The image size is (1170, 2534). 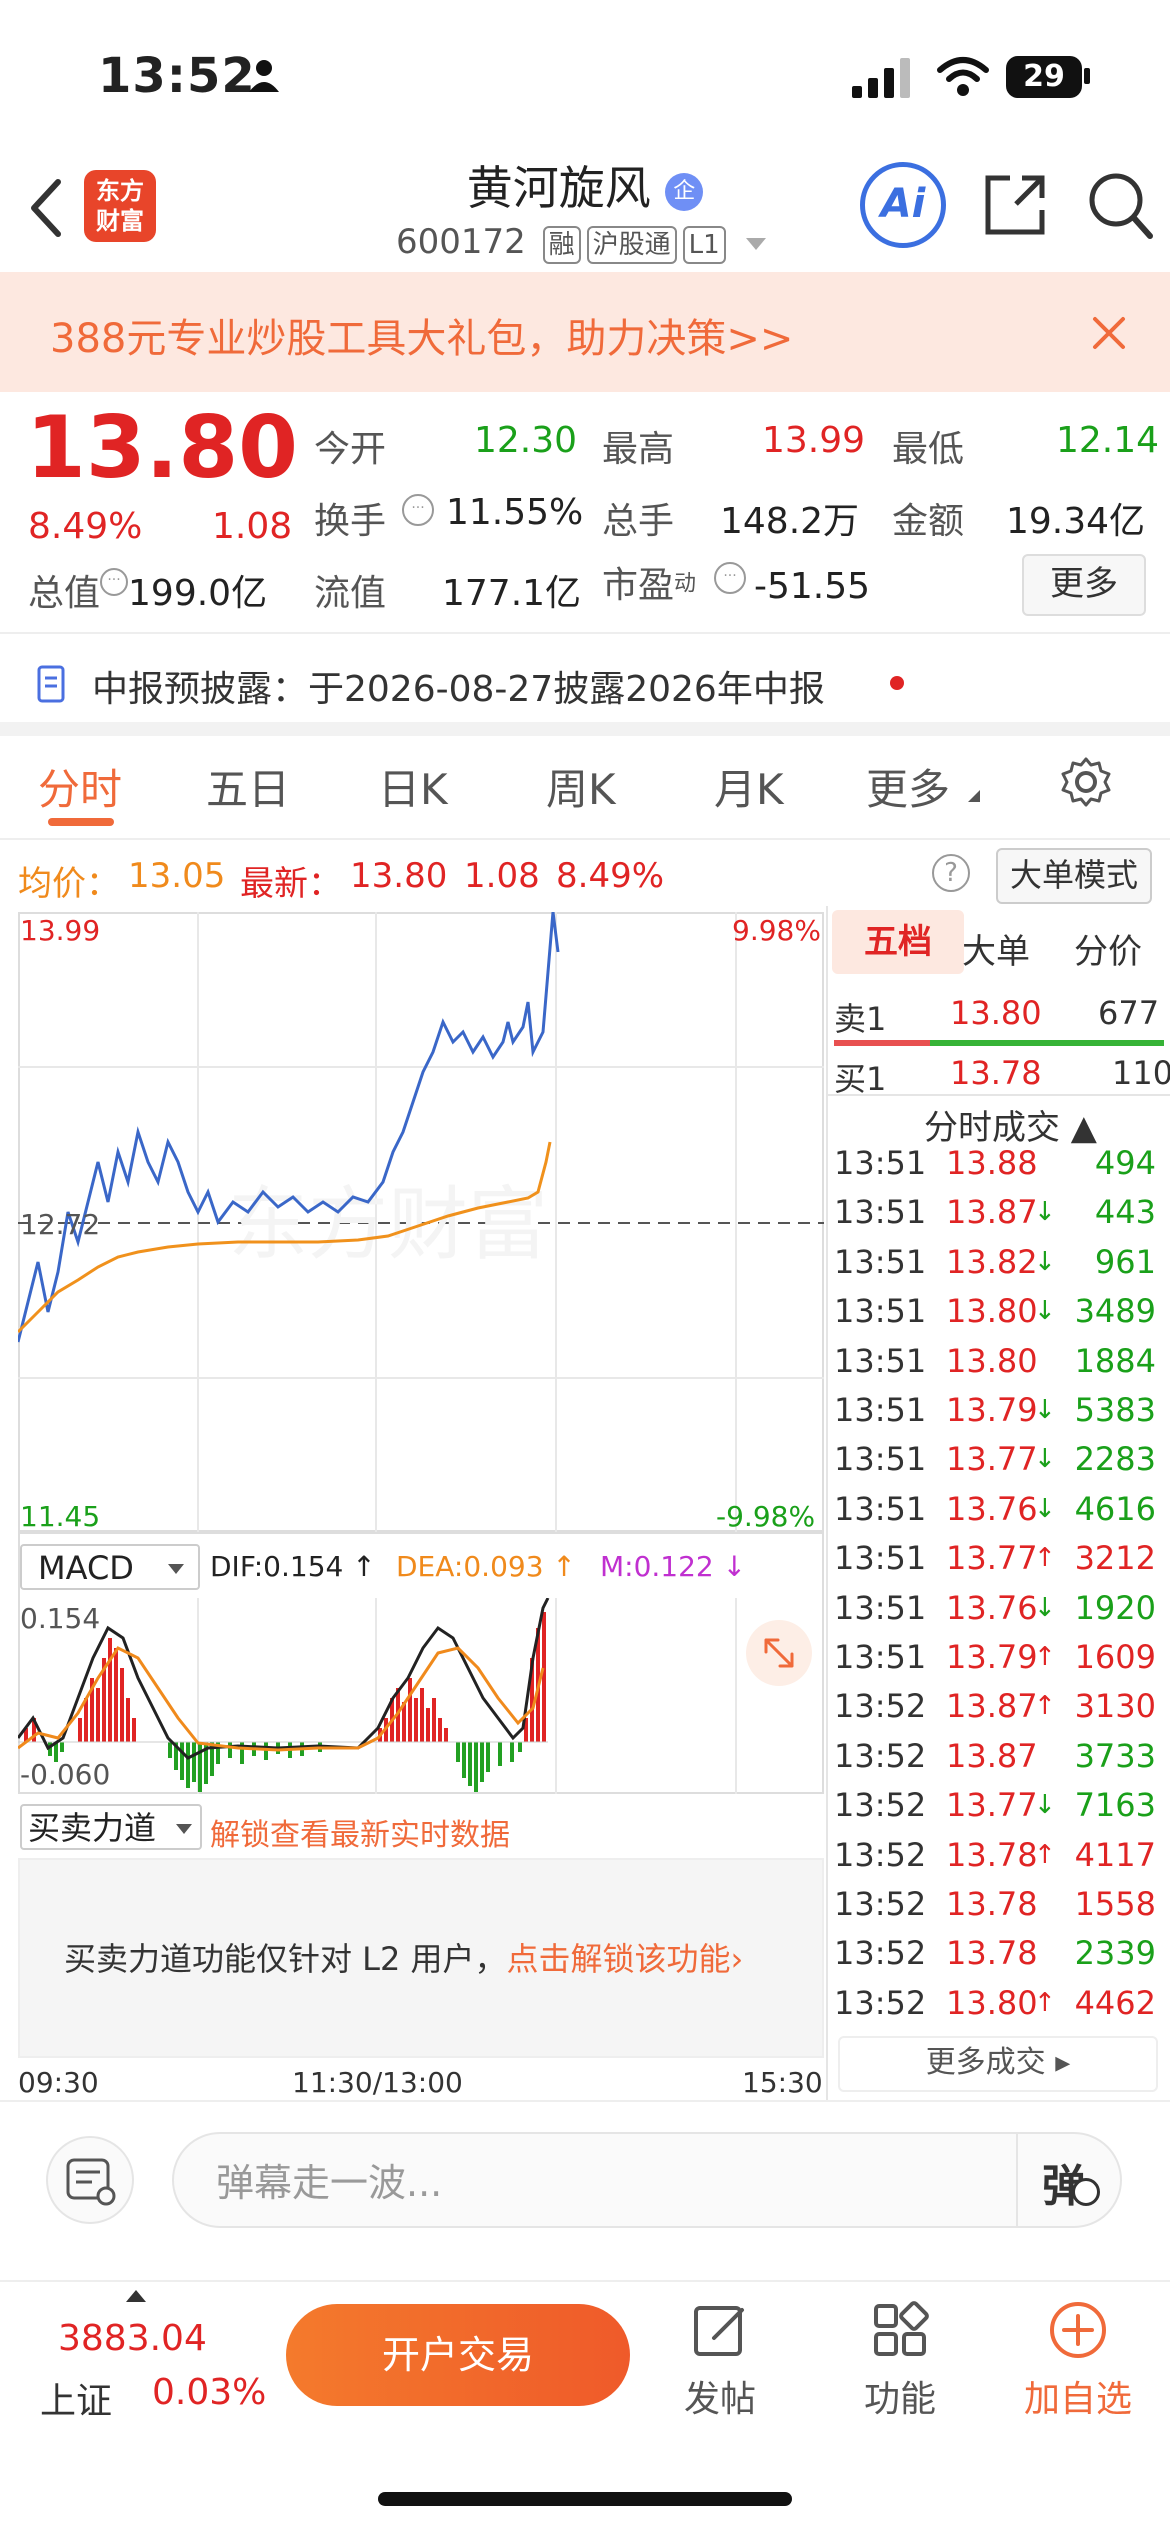 What do you see at coordinates (908, 786) in the screenshot?
I see `tab-more: 更多` at bounding box center [908, 786].